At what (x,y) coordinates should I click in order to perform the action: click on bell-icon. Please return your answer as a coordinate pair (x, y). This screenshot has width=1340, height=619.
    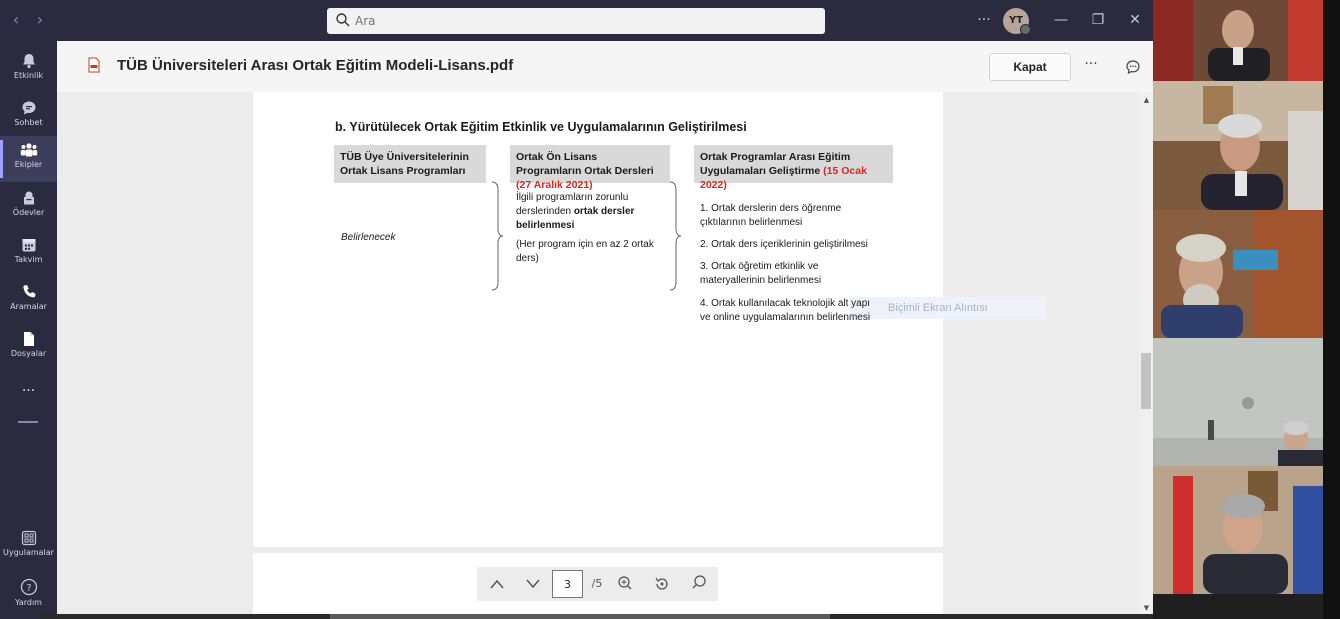
    Looking at the image, I should click on (28, 61).